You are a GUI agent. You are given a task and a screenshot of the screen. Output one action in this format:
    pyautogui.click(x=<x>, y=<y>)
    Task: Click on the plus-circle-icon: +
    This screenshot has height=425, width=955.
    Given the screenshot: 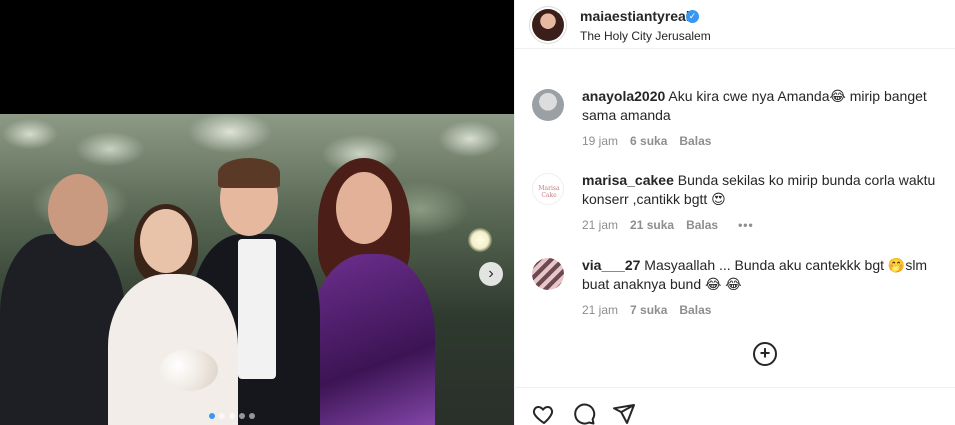 What is the action you would take?
    pyautogui.click(x=765, y=353)
    